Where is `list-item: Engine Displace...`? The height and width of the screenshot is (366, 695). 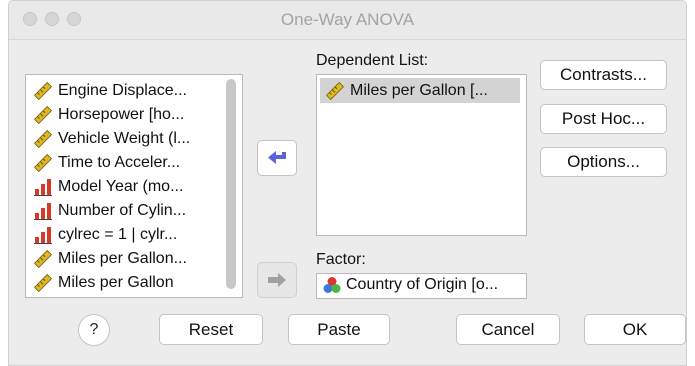
list-item: Engine Displace... is located at coordinates (110, 91).